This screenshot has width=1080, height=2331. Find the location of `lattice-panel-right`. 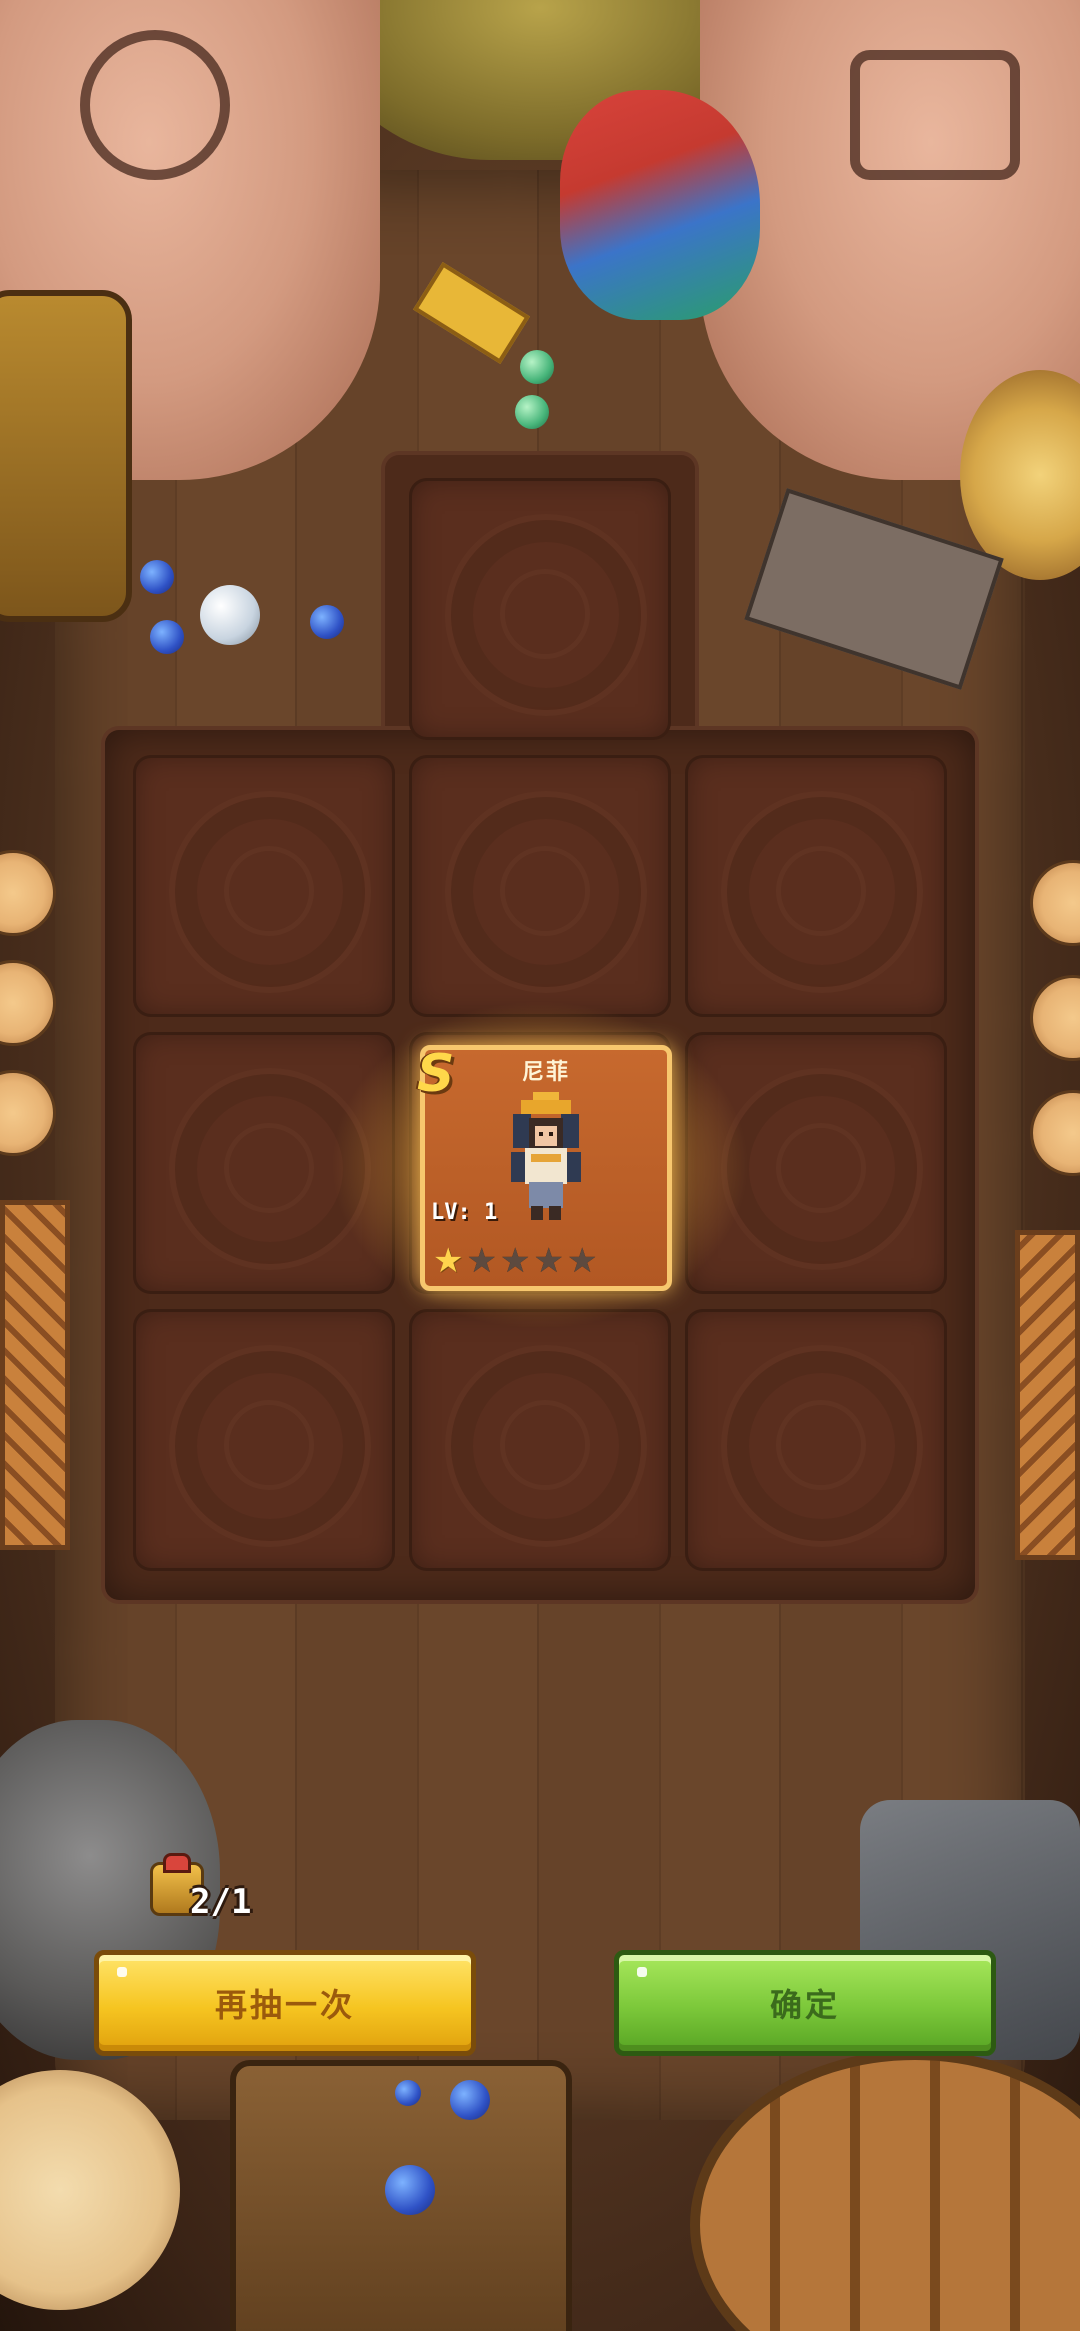

lattice-panel-right is located at coordinates (1047, 1395).